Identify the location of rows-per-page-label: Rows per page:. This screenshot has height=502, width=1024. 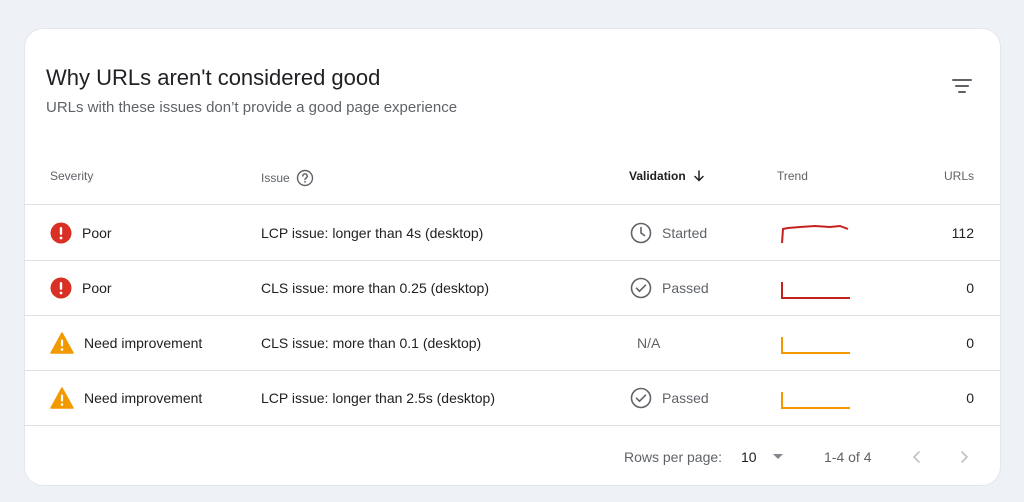
(673, 457).